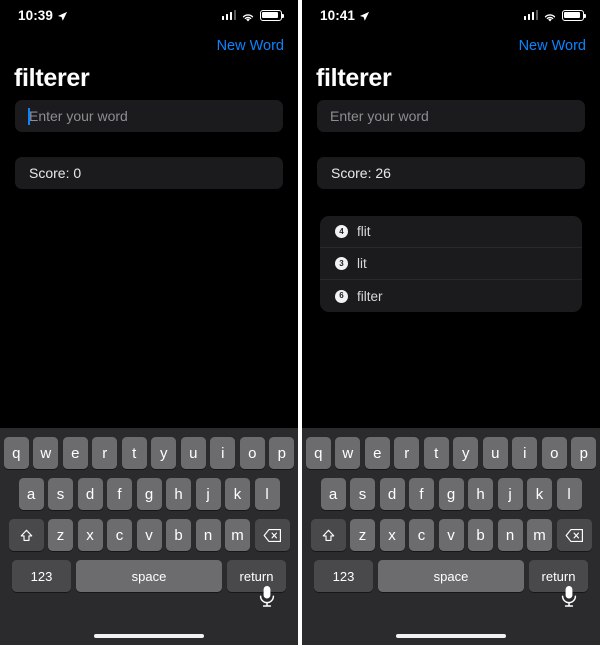 This screenshot has width=600, height=645. What do you see at coordinates (341, 263) in the screenshot?
I see `letter-count-badge: 3` at bounding box center [341, 263].